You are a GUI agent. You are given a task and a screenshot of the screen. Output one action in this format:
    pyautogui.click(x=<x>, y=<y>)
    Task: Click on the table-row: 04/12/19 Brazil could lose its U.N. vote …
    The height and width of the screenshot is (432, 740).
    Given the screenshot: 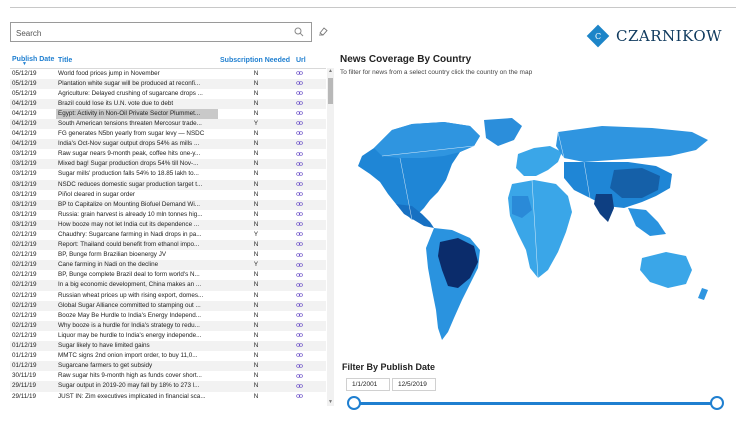 What is the action you would take?
    pyautogui.click(x=168, y=103)
    